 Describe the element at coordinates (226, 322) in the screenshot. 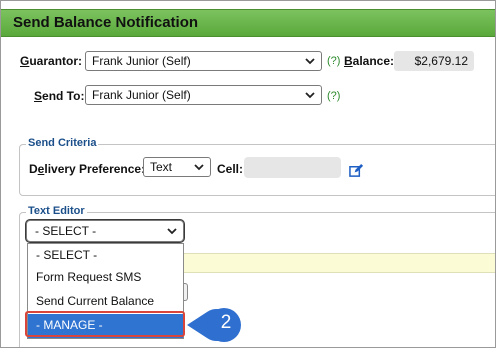

I see `step-callout-number: 2` at that location.